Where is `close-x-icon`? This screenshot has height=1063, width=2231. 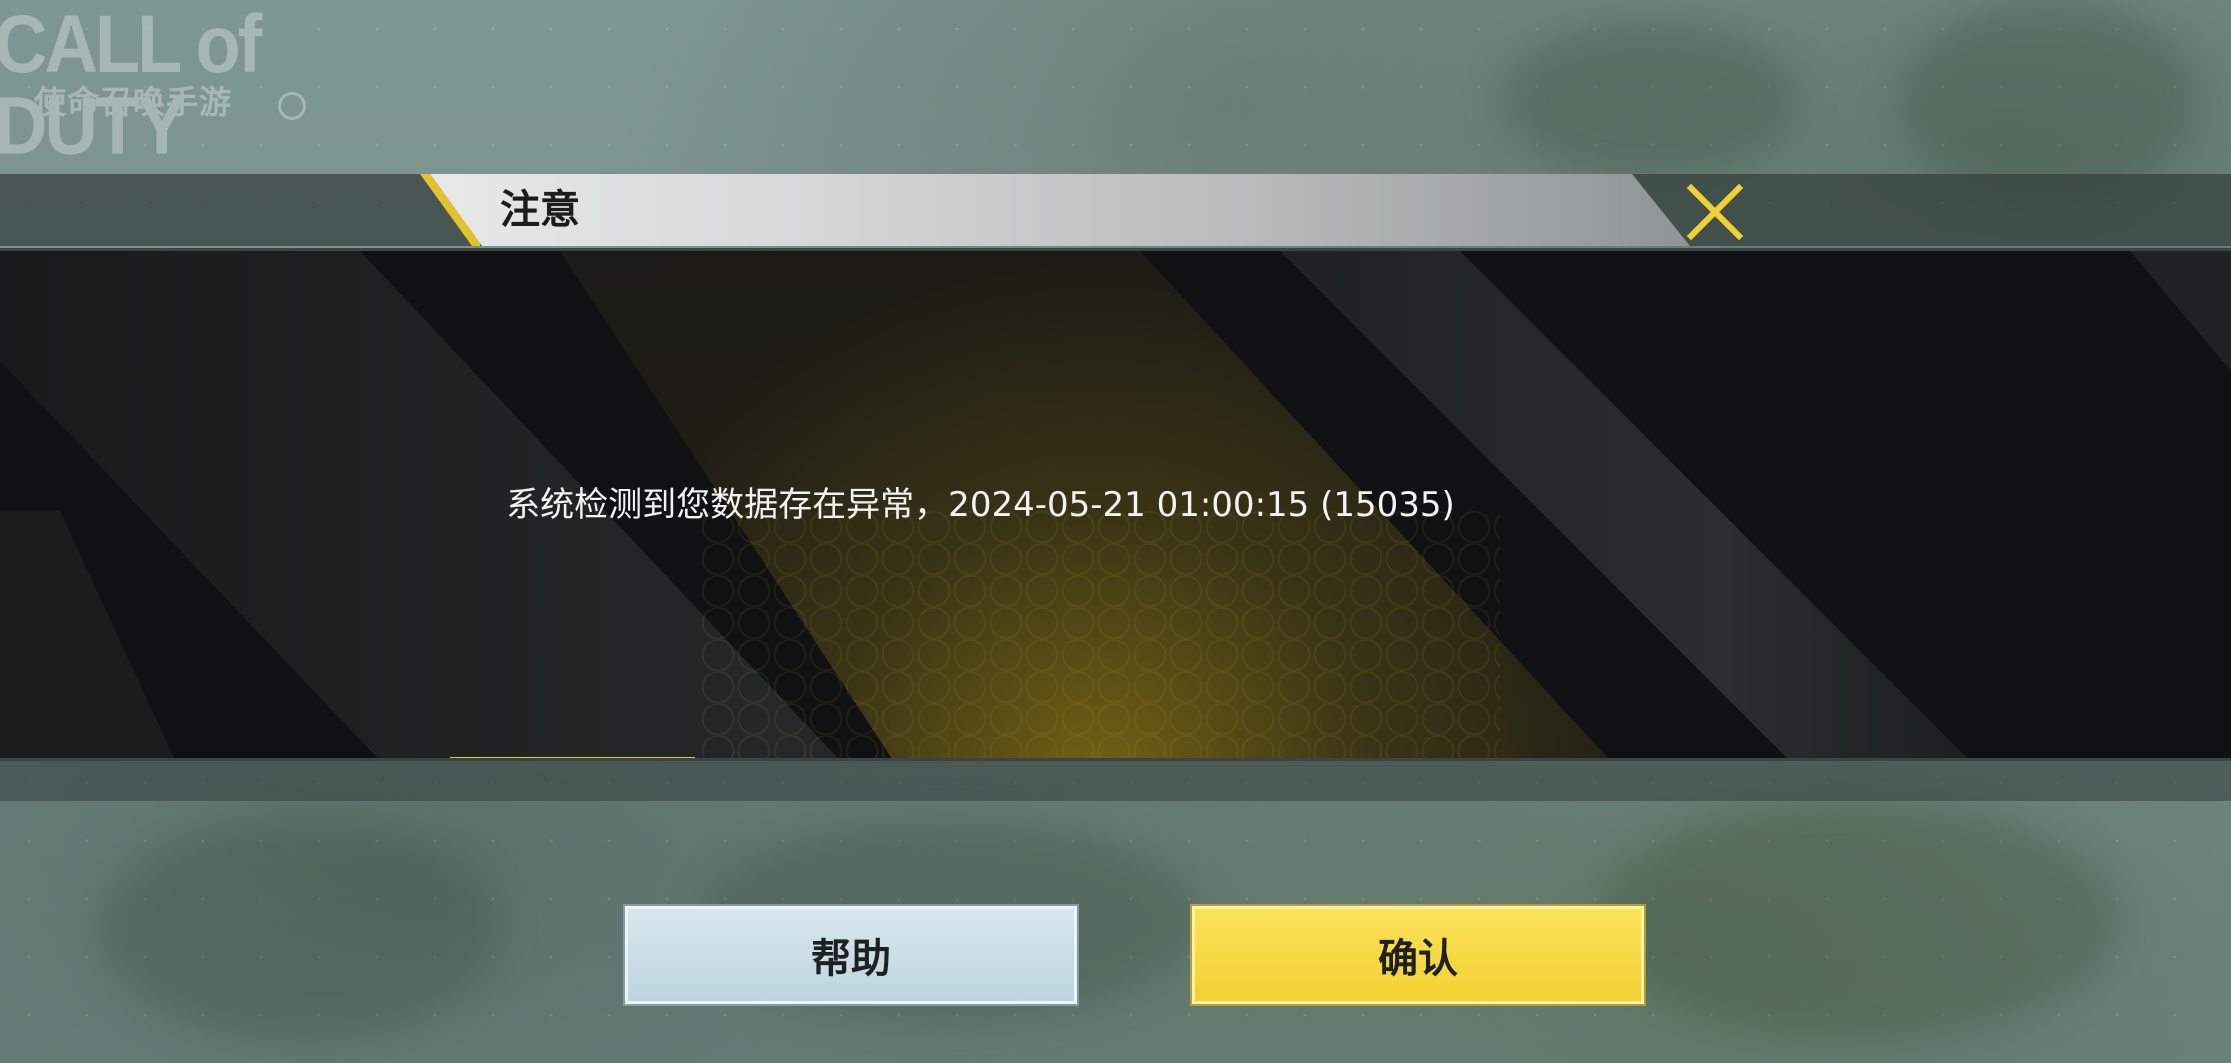 close-x-icon is located at coordinates (1715, 212).